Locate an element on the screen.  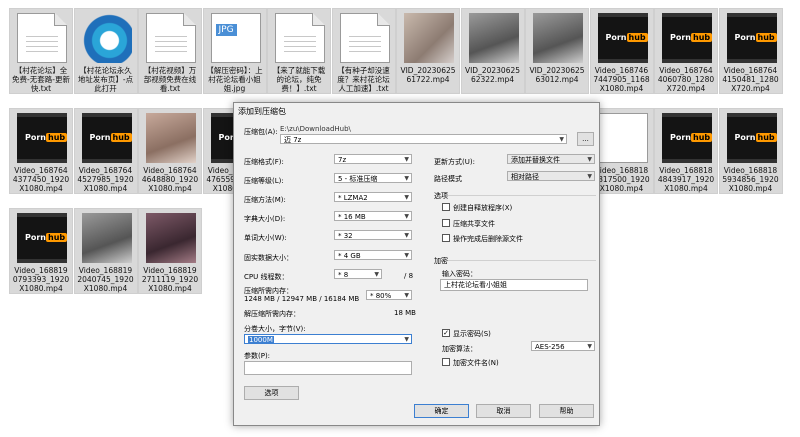
update-combo: 添加并替换文件 ▼ is located at coordinates (551, 159).